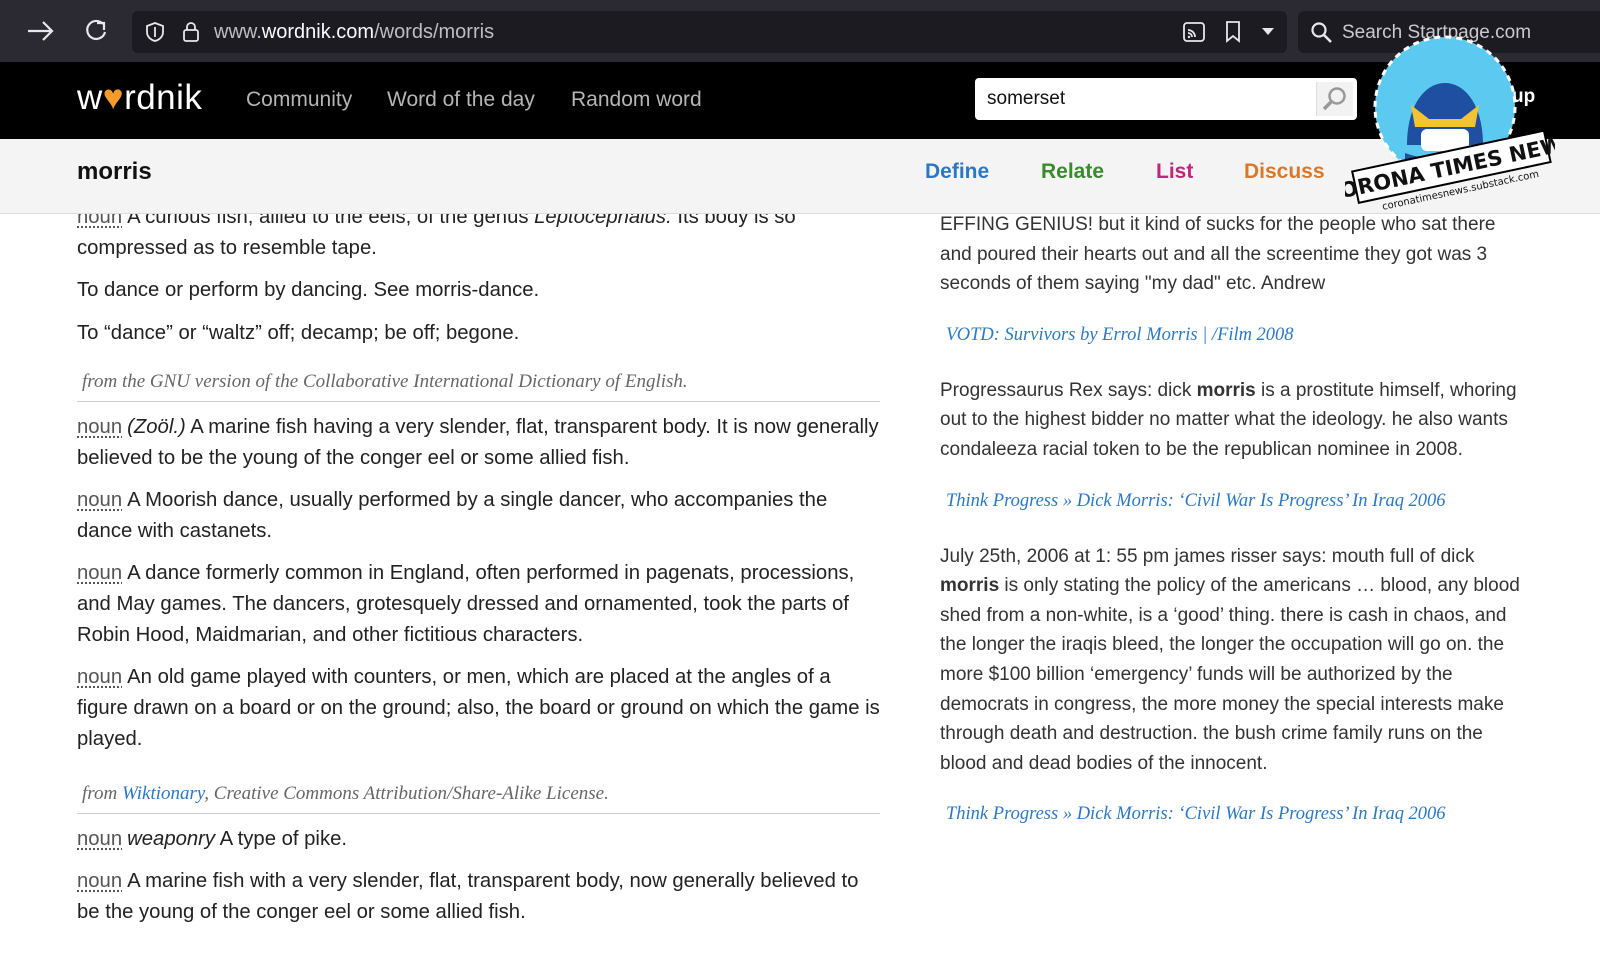 The image size is (1600, 966). What do you see at coordinates (1275, 334) in the screenshot?
I see `source-year: 2008` at bounding box center [1275, 334].